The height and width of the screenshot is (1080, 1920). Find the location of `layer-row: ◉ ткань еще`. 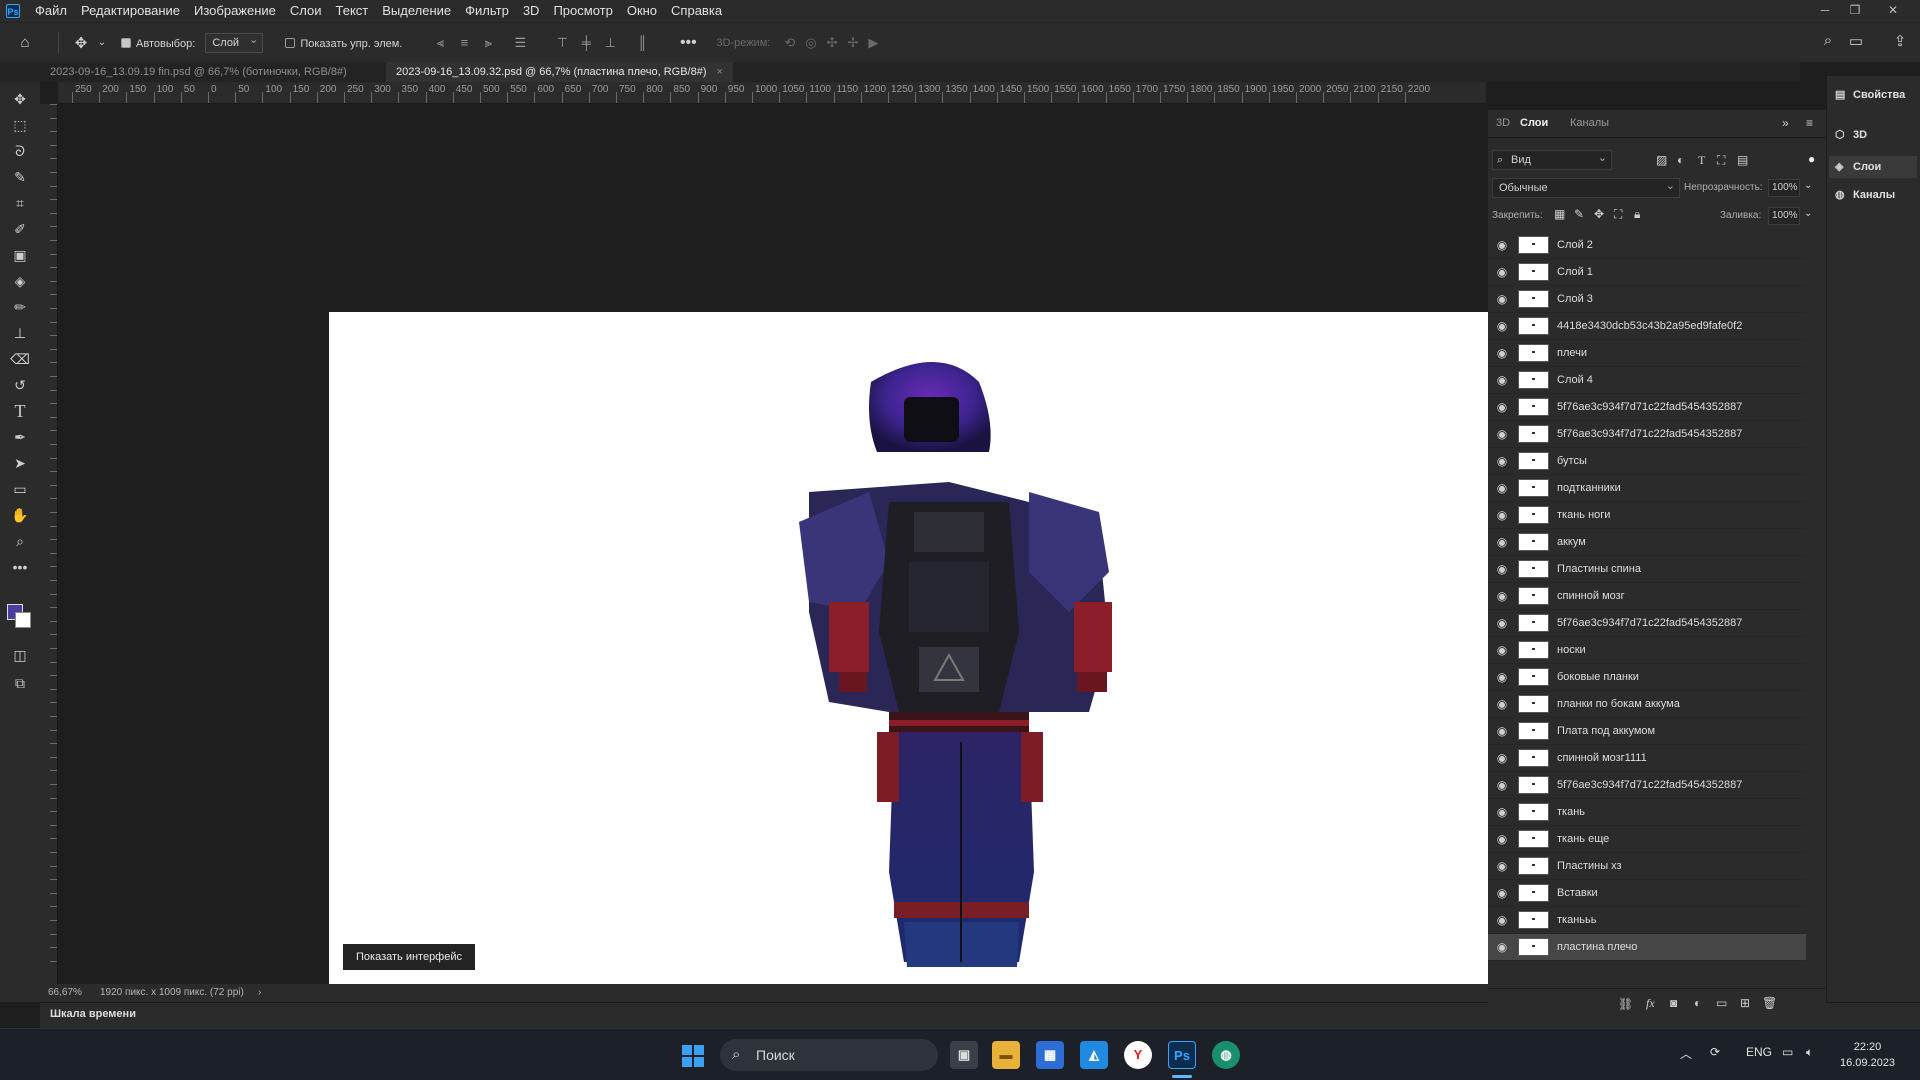

layer-row: ◉ ткань еще is located at coordinates (1647, 839).